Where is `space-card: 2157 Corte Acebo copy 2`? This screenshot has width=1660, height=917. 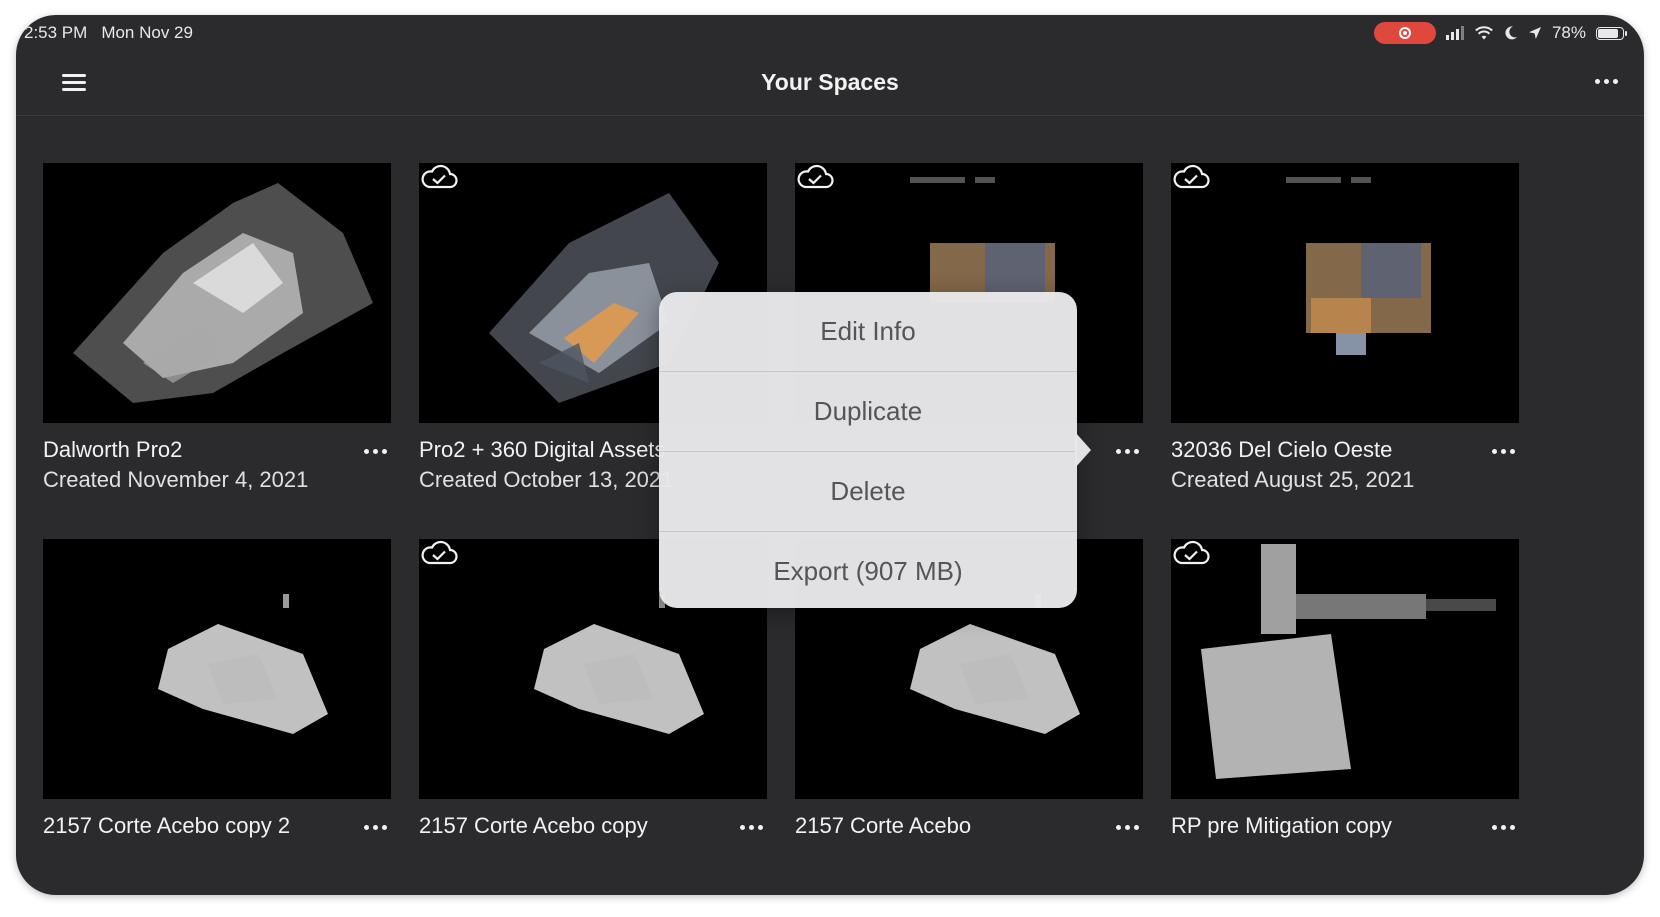 space-card: 2157 Corte Acebo copy 2 is located at coordinates (217, 691).